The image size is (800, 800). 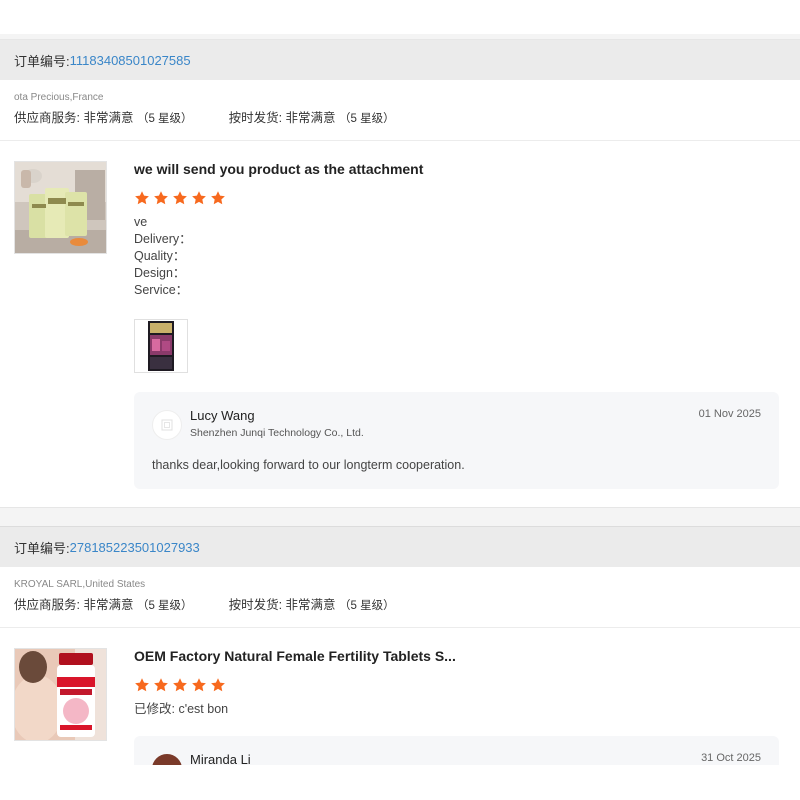 What do you see at coordinates (222, 415) in the screenshot?
I see `reply-author-name: Lucy Wang` at bounding box center [222, 415].